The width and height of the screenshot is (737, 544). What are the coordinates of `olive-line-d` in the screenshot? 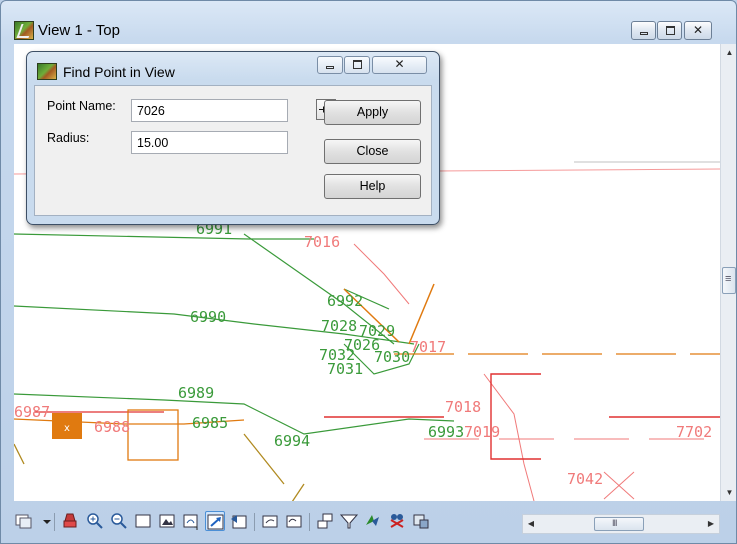 It's located at (19, 454).